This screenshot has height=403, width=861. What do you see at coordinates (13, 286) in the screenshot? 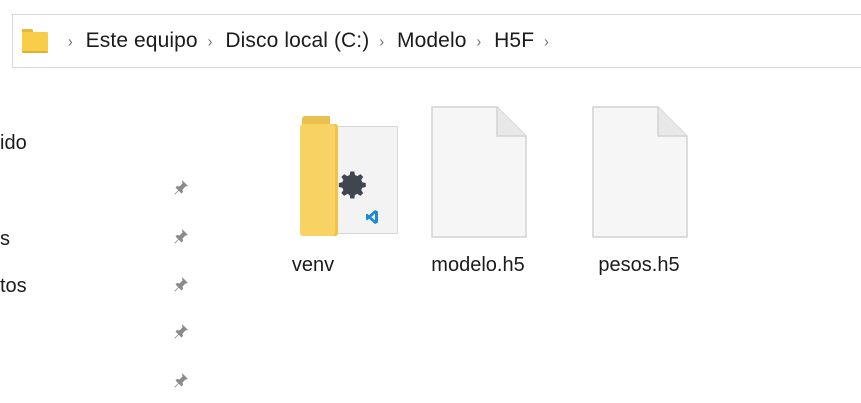
I see `nav-item-label: tos` at bounding box center [13, 286].